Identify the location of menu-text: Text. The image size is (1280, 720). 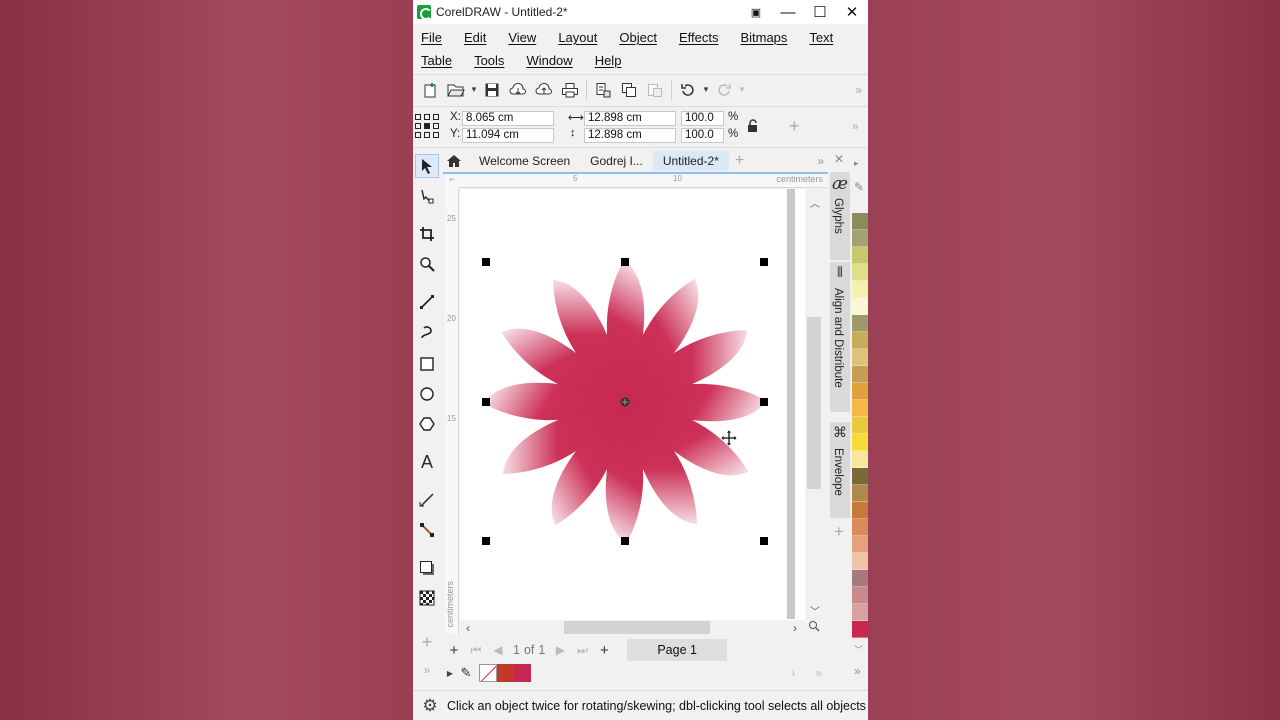
(817, 37).